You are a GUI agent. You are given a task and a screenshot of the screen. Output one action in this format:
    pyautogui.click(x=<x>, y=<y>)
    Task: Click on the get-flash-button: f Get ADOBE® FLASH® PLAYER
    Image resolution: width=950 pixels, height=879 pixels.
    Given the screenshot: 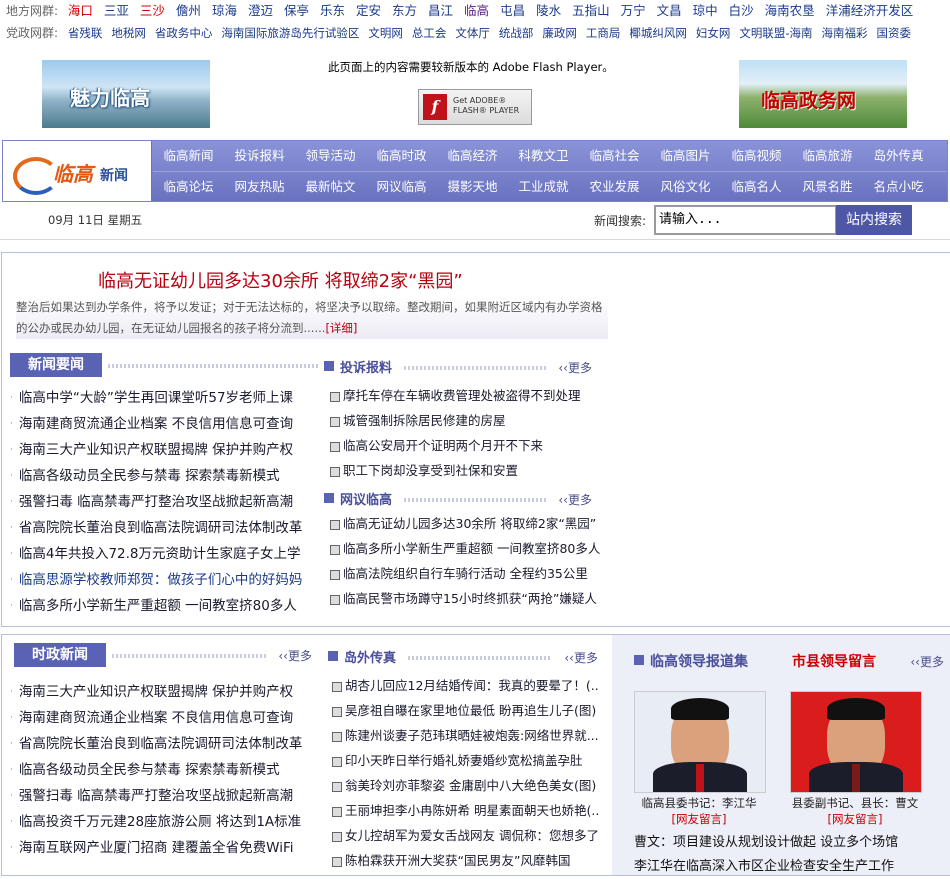 What is the action you would take?
    pyautogui.click(x=475, y=107)
    